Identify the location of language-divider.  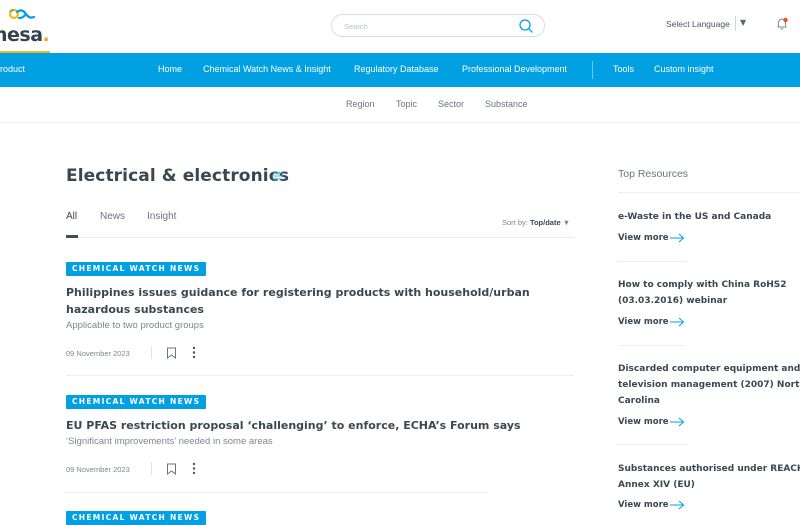
(735, 23).